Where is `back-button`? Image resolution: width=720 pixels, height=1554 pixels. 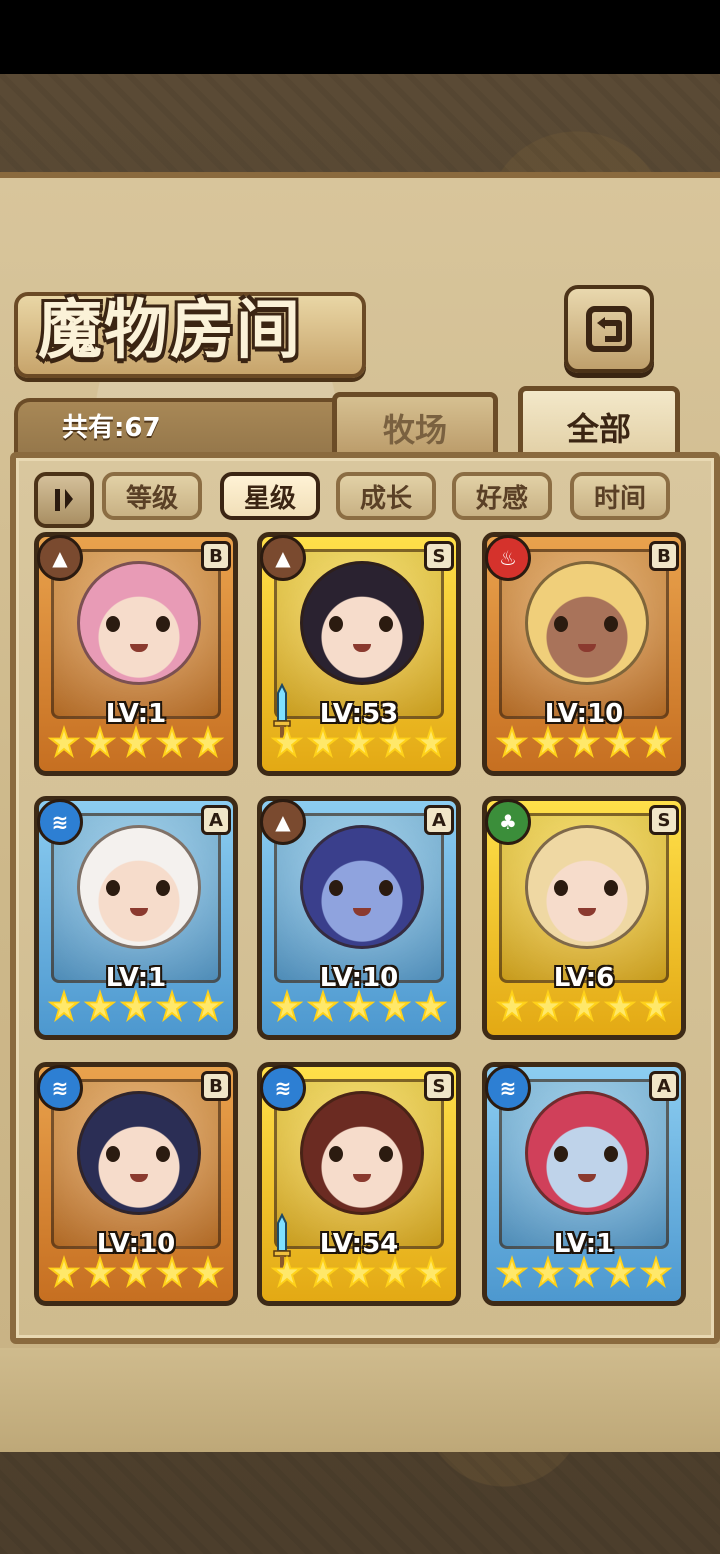
back-button is located at coordinates (609, 329).